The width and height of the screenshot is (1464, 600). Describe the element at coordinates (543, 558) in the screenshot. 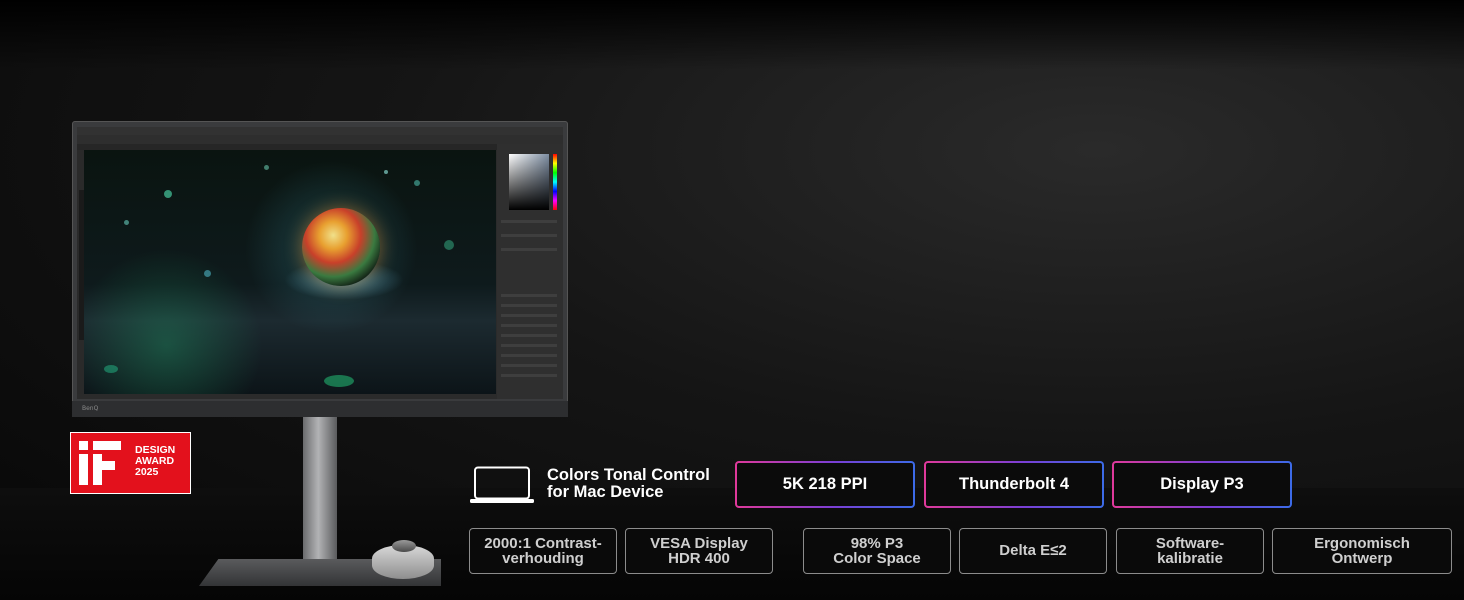

I see `feature-line2: verhouding` at that location.